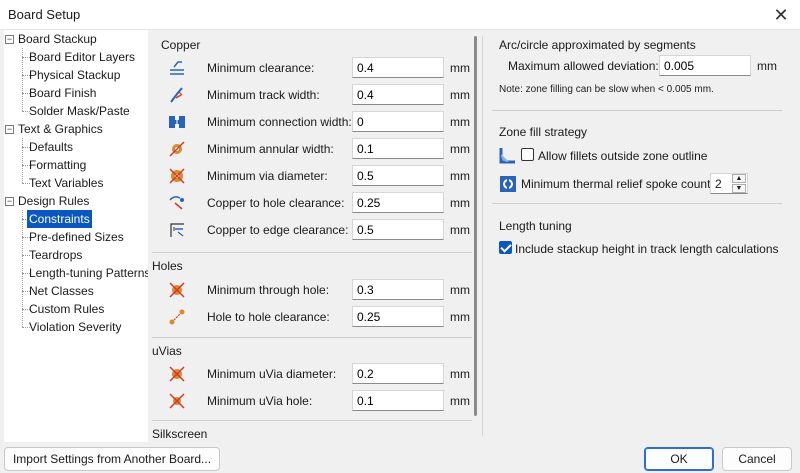 This screenshot has height=473, width=800. What do you see at coordinates (310, 203) in the screenshot?
I see `constraint-row: Copper to hole clearance: mm` at bounding box center [310, 203].